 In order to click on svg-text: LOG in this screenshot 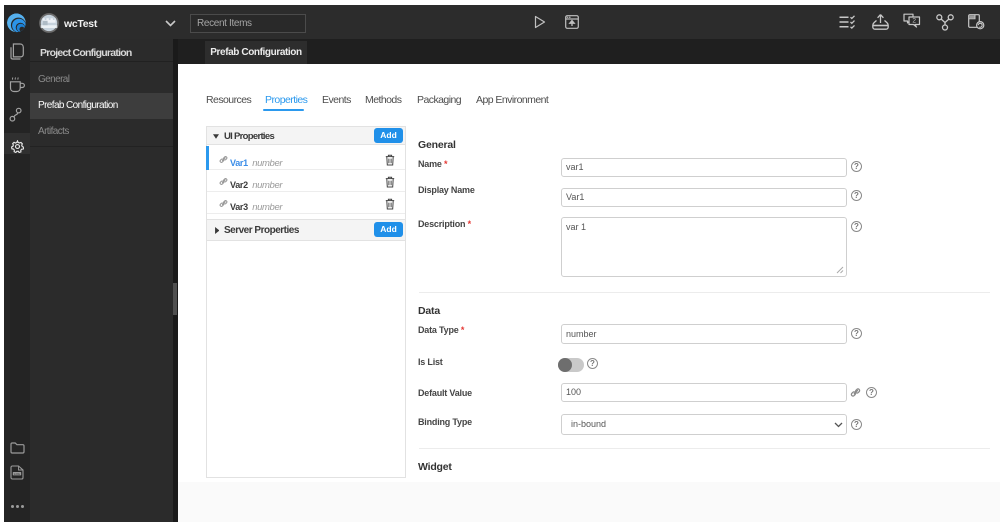, I will do `click(17, 474)`.